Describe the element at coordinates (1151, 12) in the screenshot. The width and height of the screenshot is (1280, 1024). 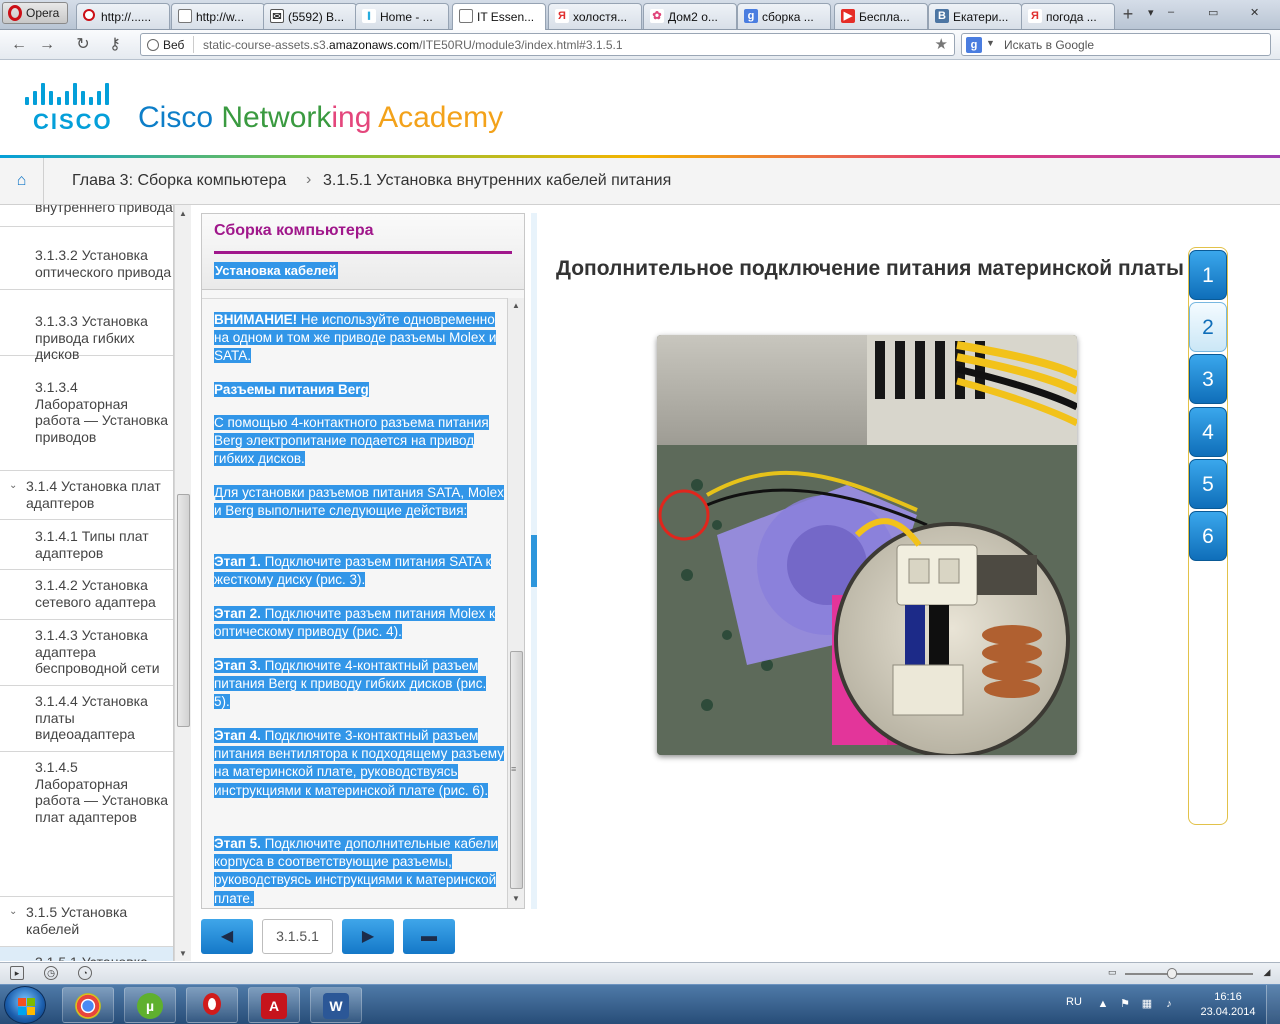
I see `tab-list-down-icon: ▾` at that location.